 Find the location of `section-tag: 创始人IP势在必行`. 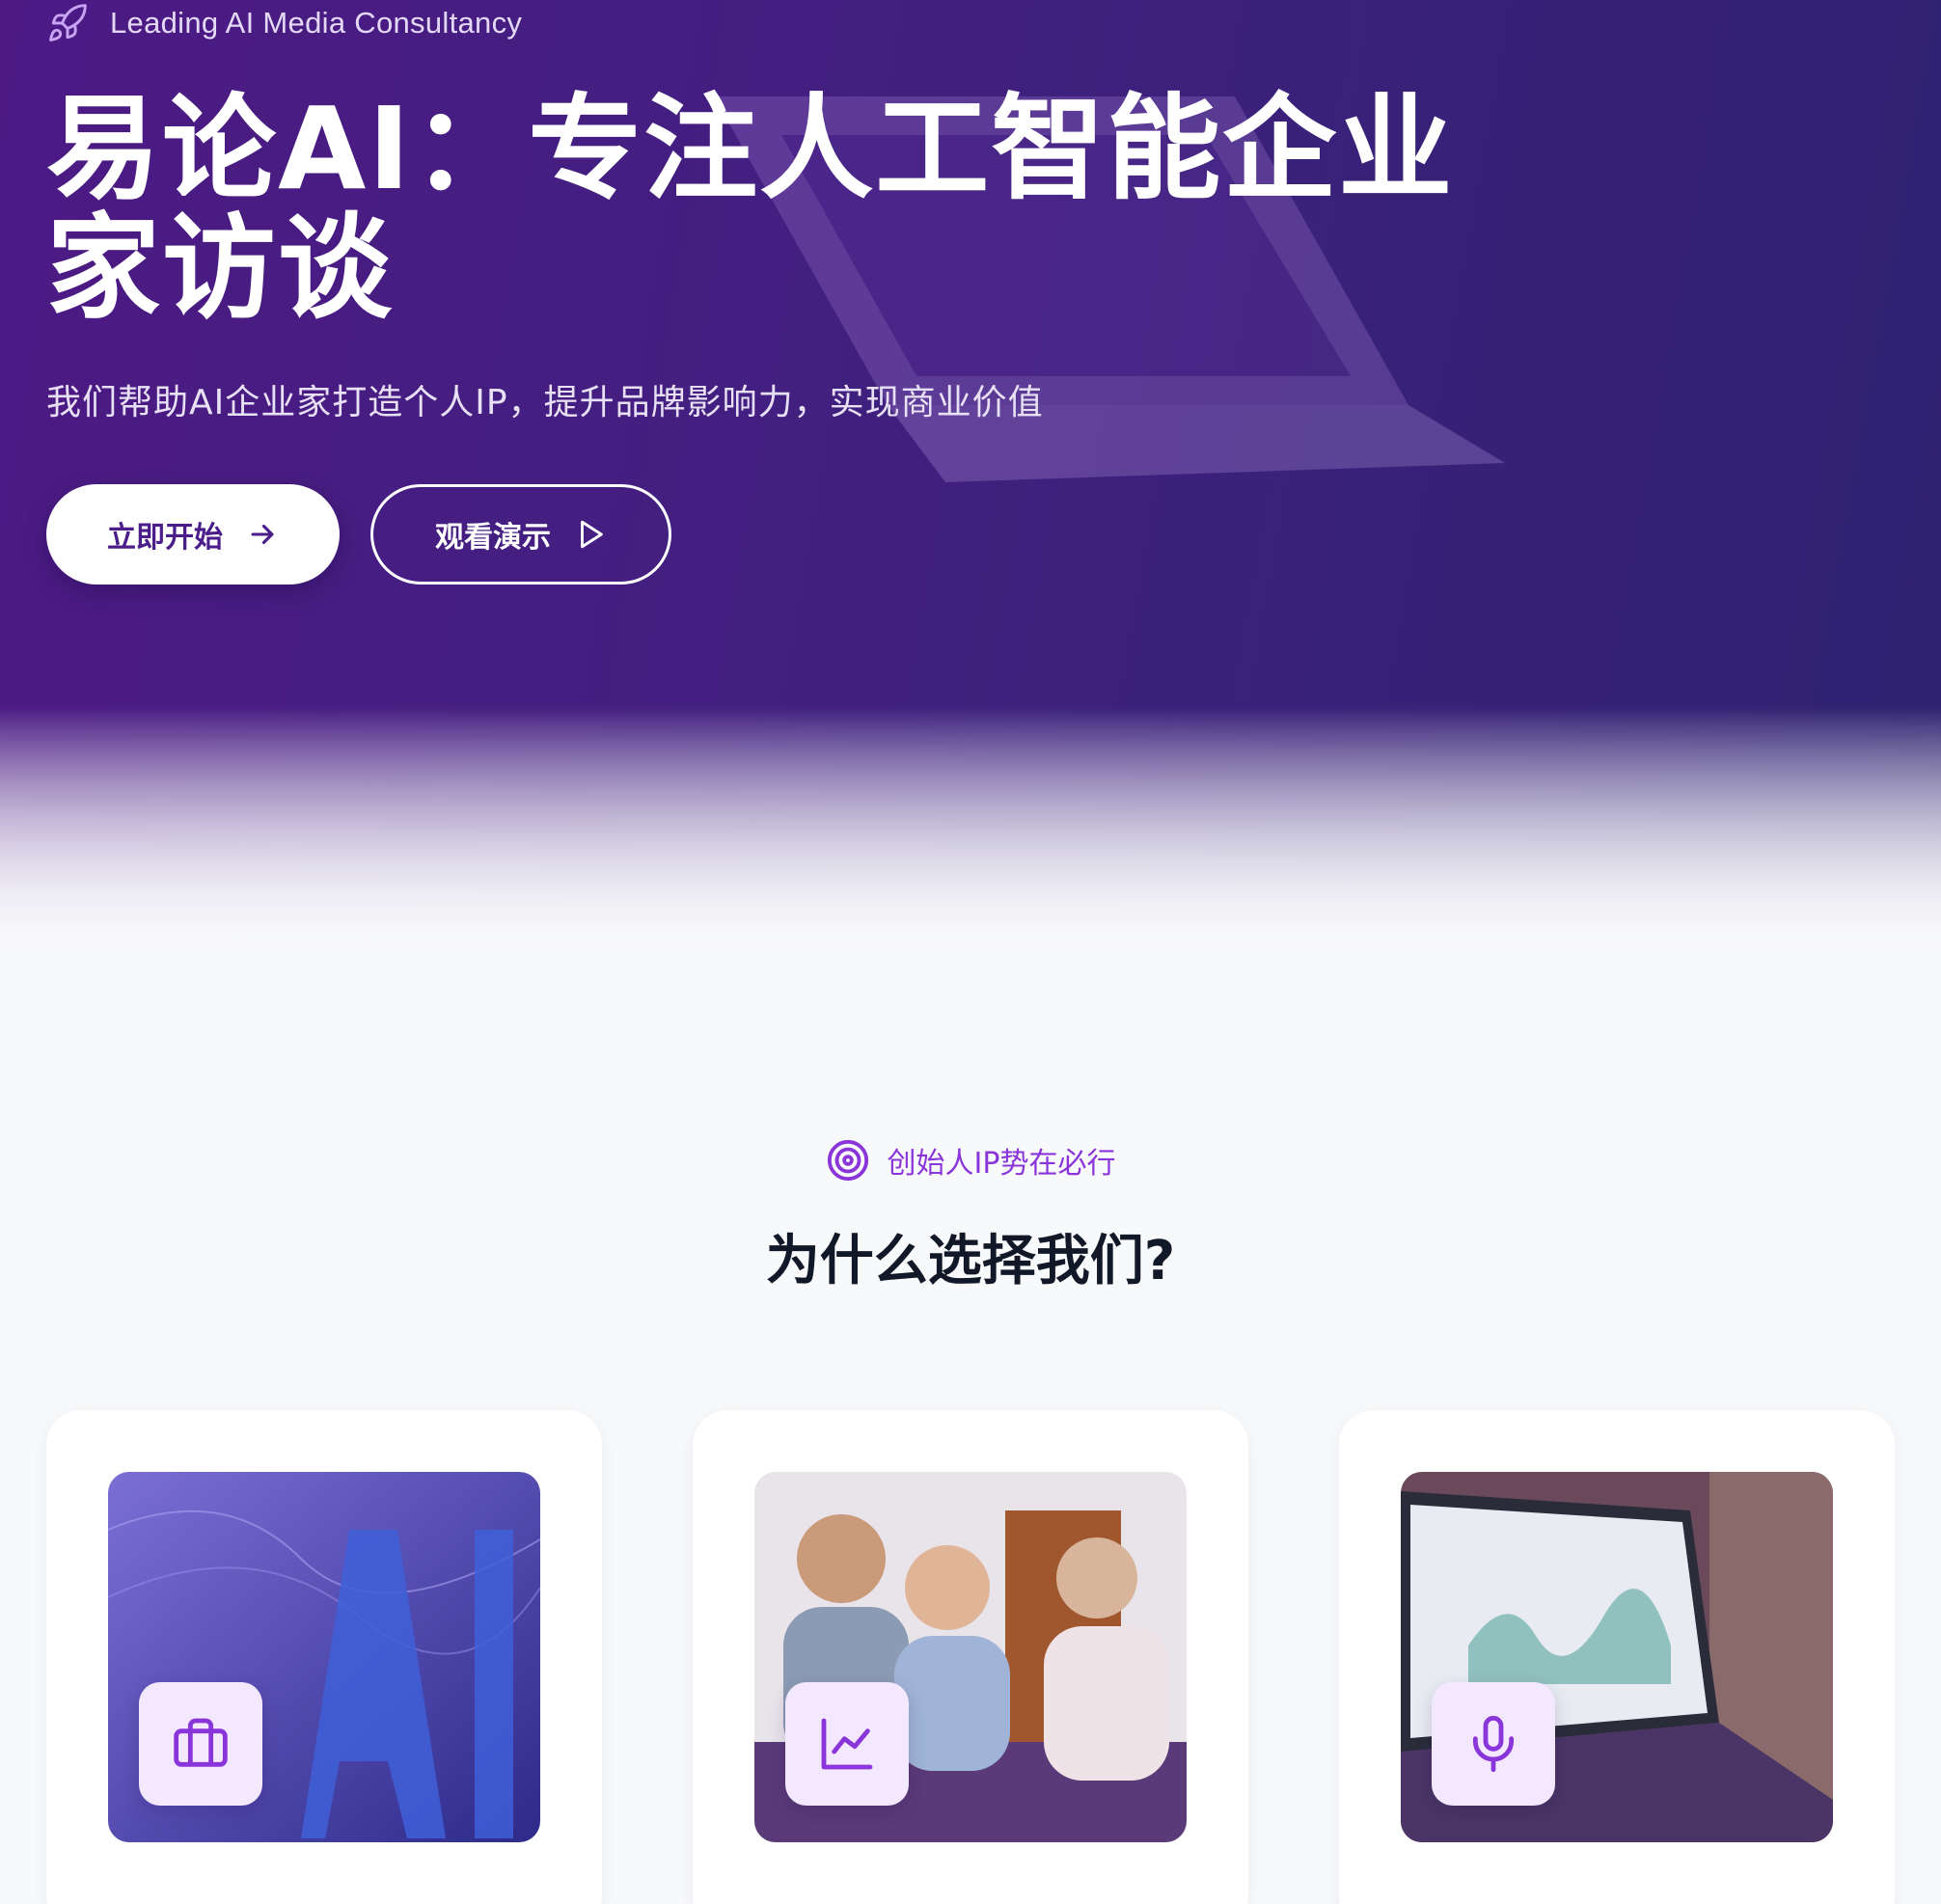

section-tag: 创始人IP势在必行 is located at coordinates (970, 1160).